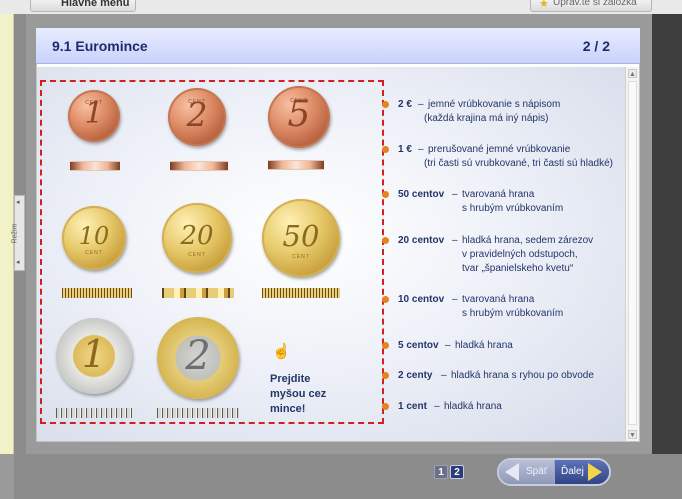 This screenshot has width=682, height=499. I want to click on coin-edge-5-cent, so click(296, 165).